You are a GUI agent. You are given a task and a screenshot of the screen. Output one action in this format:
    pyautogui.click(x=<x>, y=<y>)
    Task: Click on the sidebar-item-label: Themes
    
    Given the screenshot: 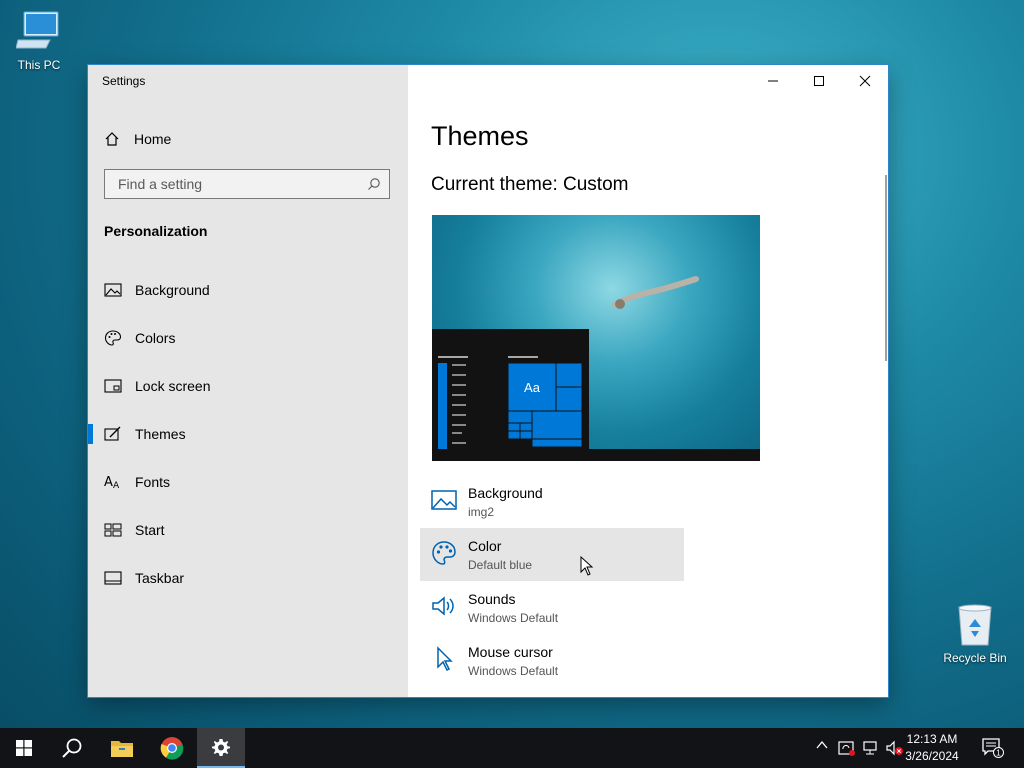 What is the action you would take?
    pyautogui.click(x=160, y=434)
    